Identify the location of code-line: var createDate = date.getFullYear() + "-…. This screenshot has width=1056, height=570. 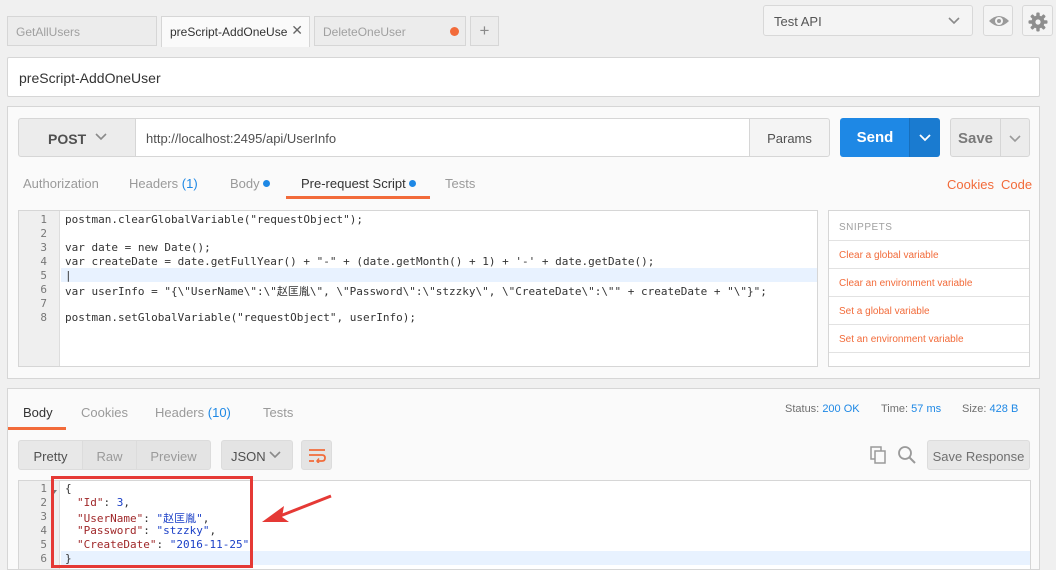
(360, 261).